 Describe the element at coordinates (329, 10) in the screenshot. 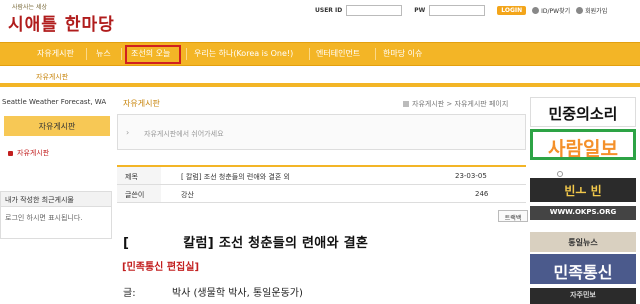

I see `user-id-label: USER ID` at that location.